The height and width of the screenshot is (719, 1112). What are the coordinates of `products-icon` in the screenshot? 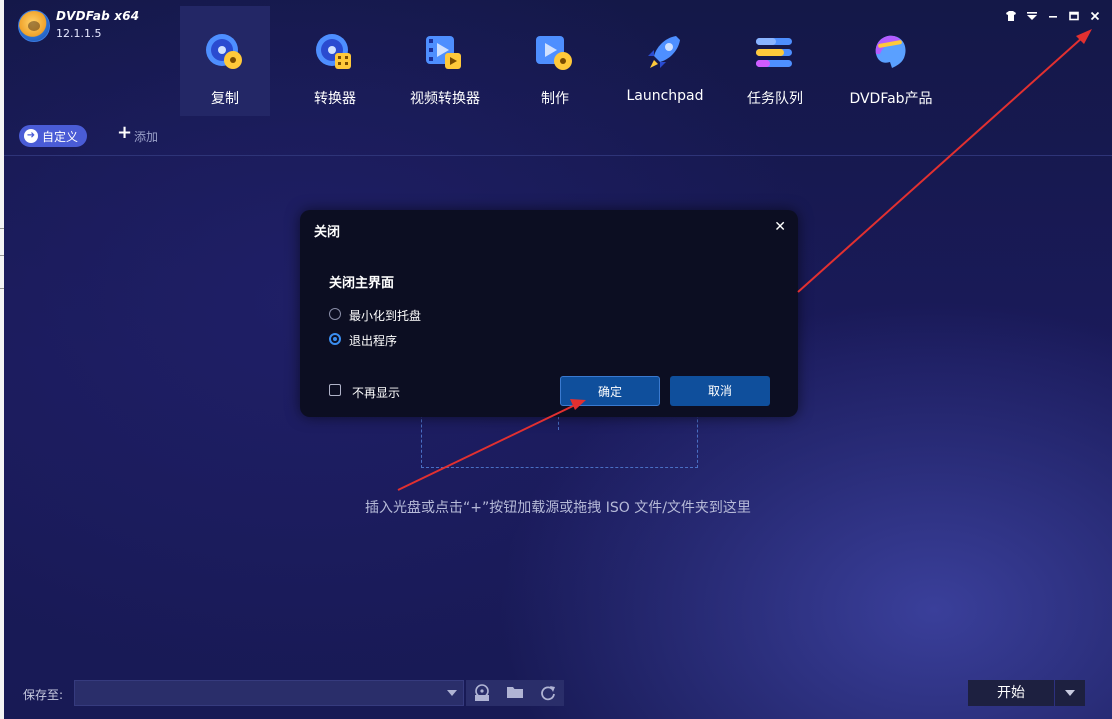 It's located at (890, 51).